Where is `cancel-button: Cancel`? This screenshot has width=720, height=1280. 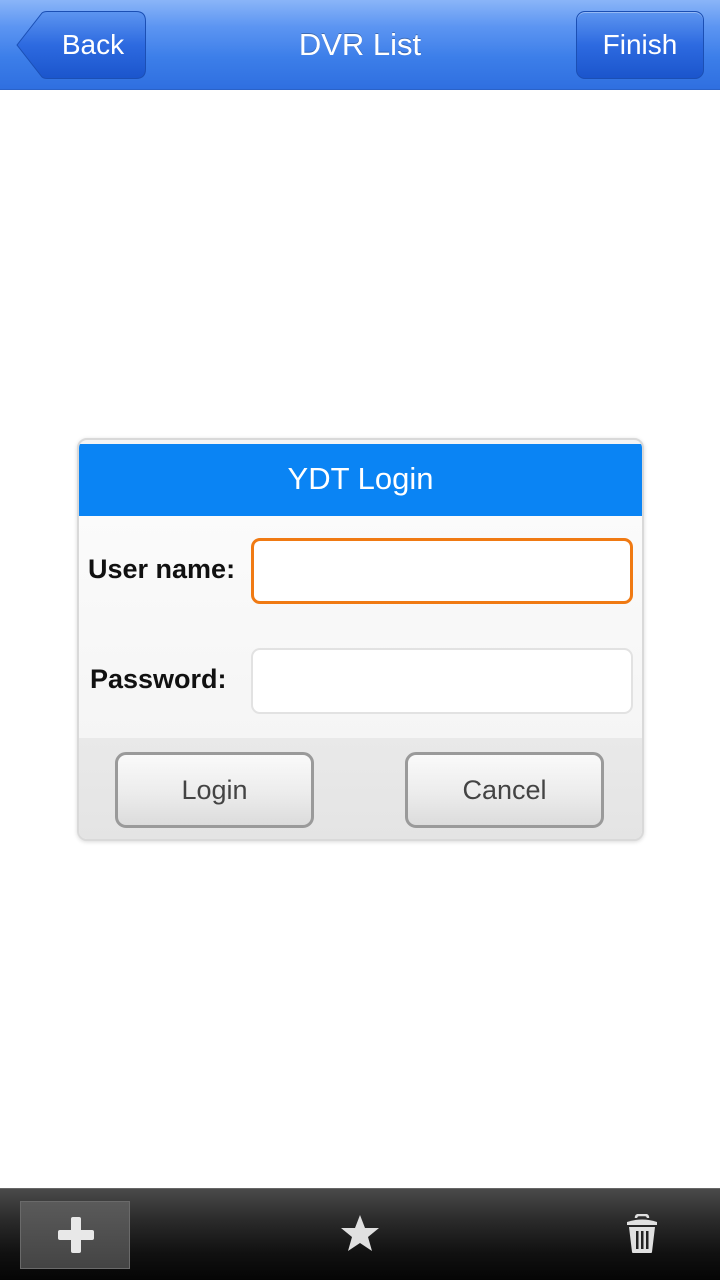
cancel-button: Cancel is located at coordinates (504, 790).